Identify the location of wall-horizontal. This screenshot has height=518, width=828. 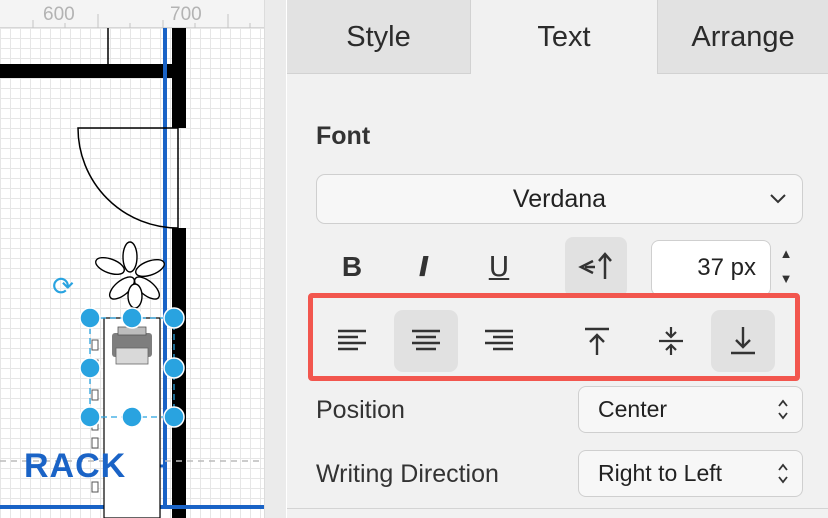
(87, 71).